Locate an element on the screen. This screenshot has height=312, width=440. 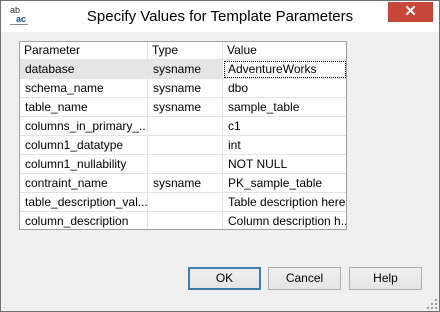
parameter-cell: table_name is located at coordinates (84, 107).